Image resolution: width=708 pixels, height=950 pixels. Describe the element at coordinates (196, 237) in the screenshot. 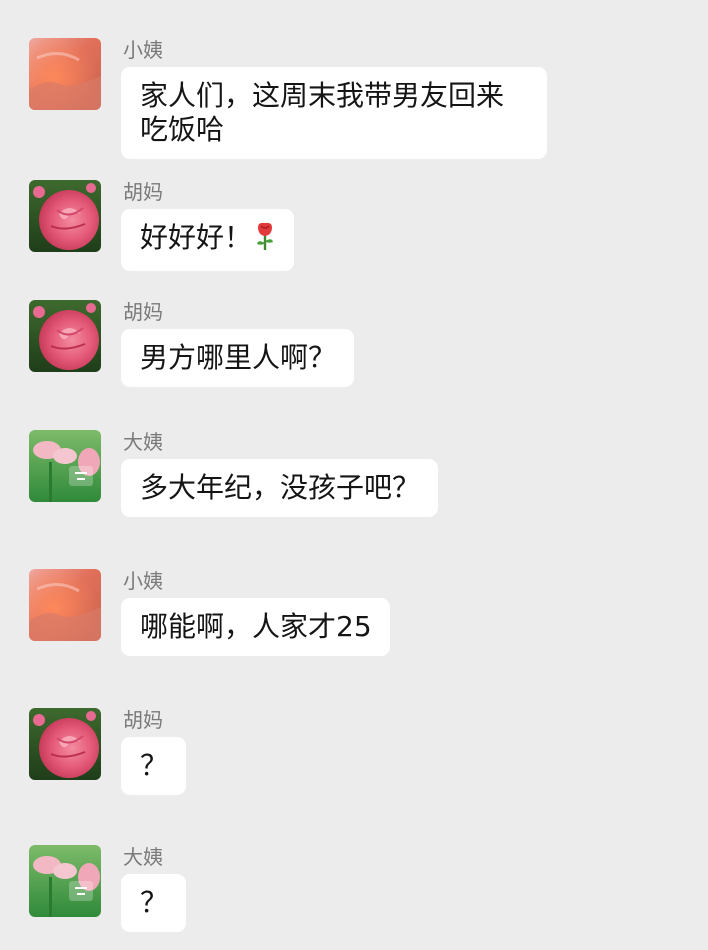

I see `message-text: 好好好！` at that location.